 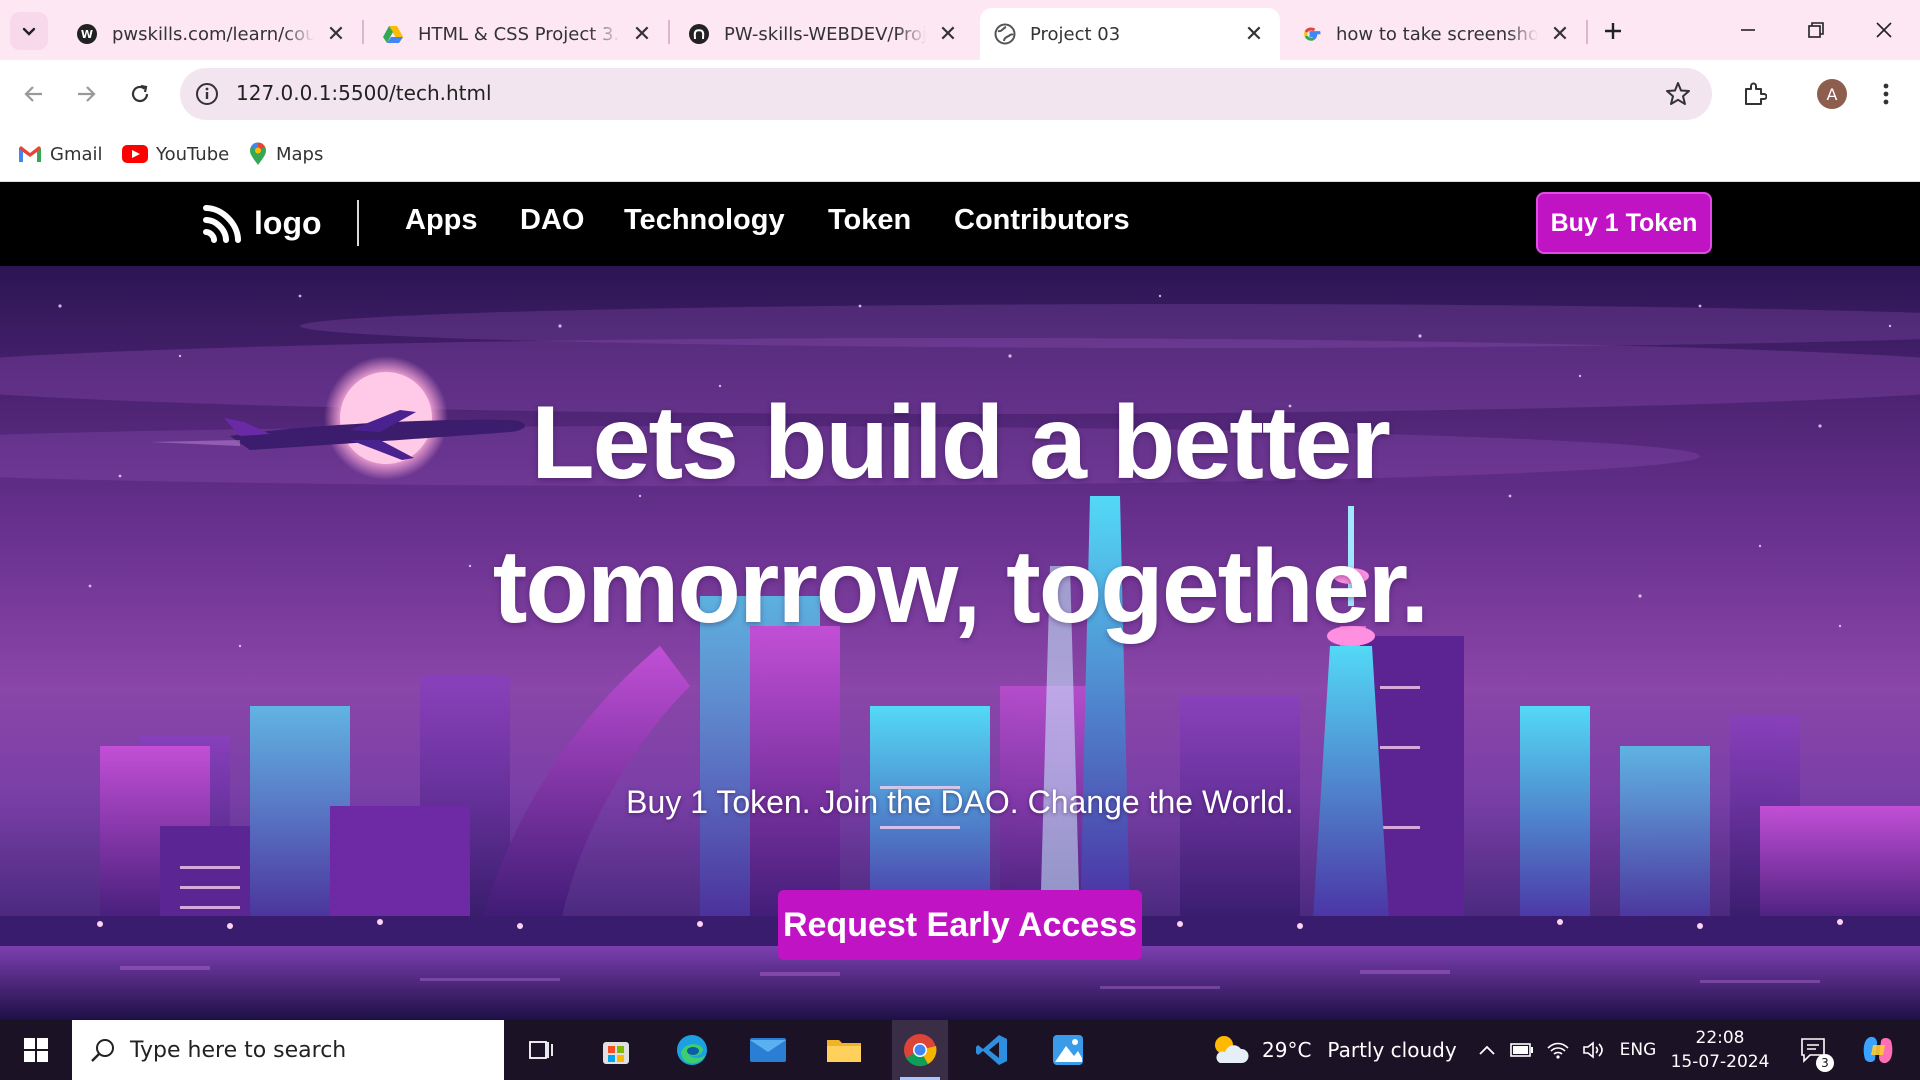 I want to click on maps-pin-icon, so click(x=258, y=153).